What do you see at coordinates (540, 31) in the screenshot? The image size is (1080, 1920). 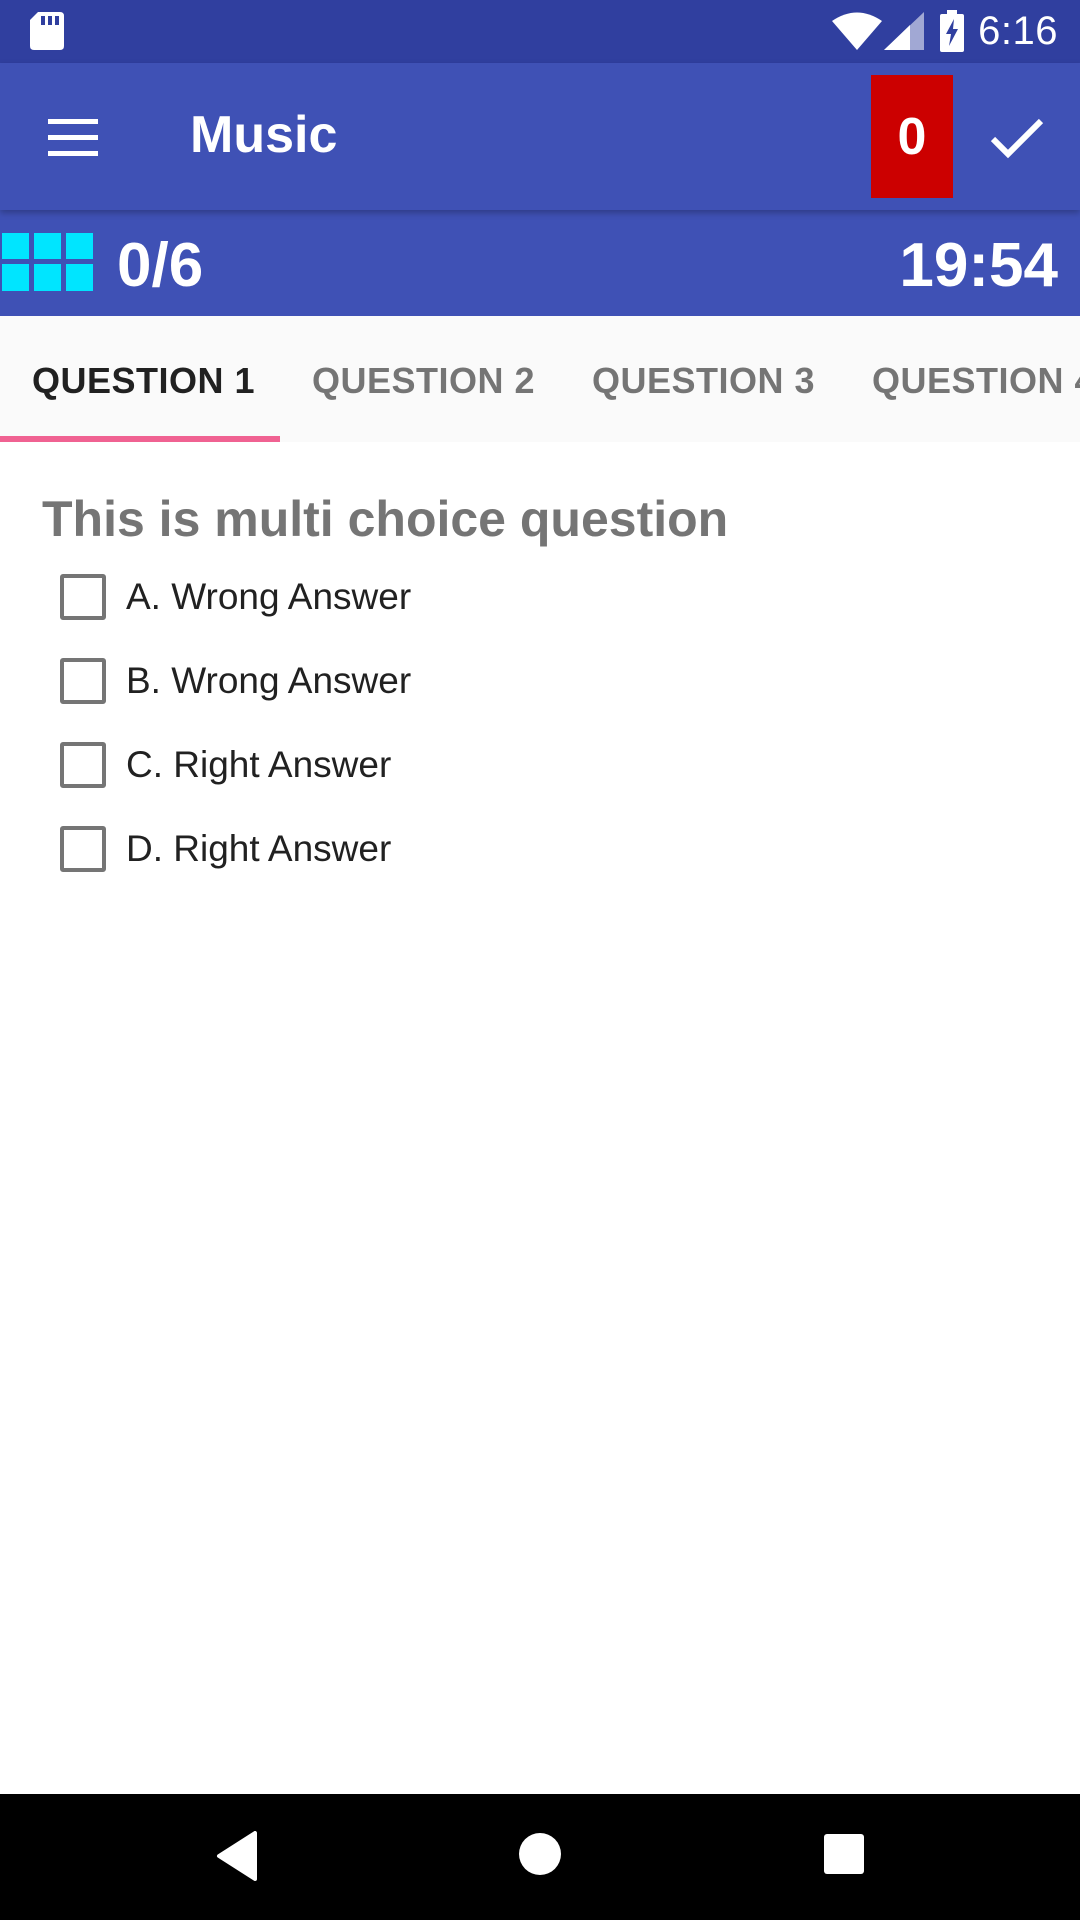 I see `status-bar: 6:16` at bounding box center [540, 31].